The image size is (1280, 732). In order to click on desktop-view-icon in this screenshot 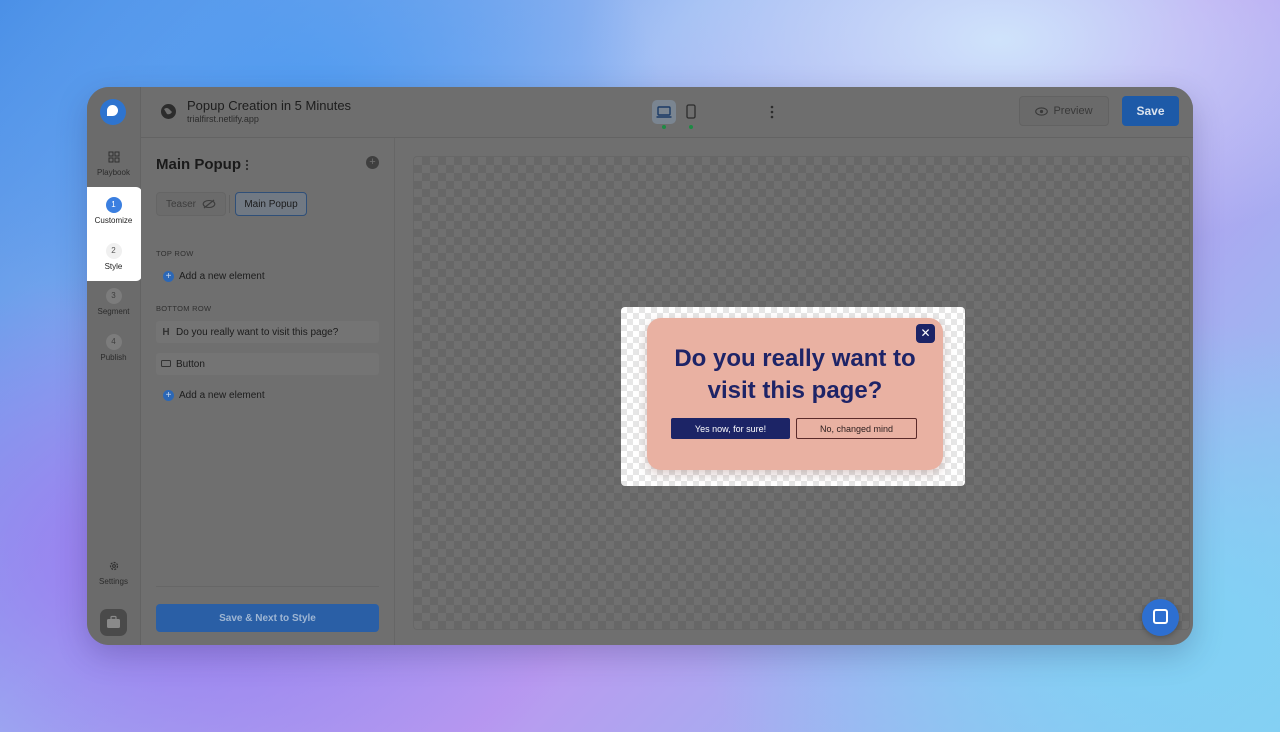, I will do `click(664, 112)`.